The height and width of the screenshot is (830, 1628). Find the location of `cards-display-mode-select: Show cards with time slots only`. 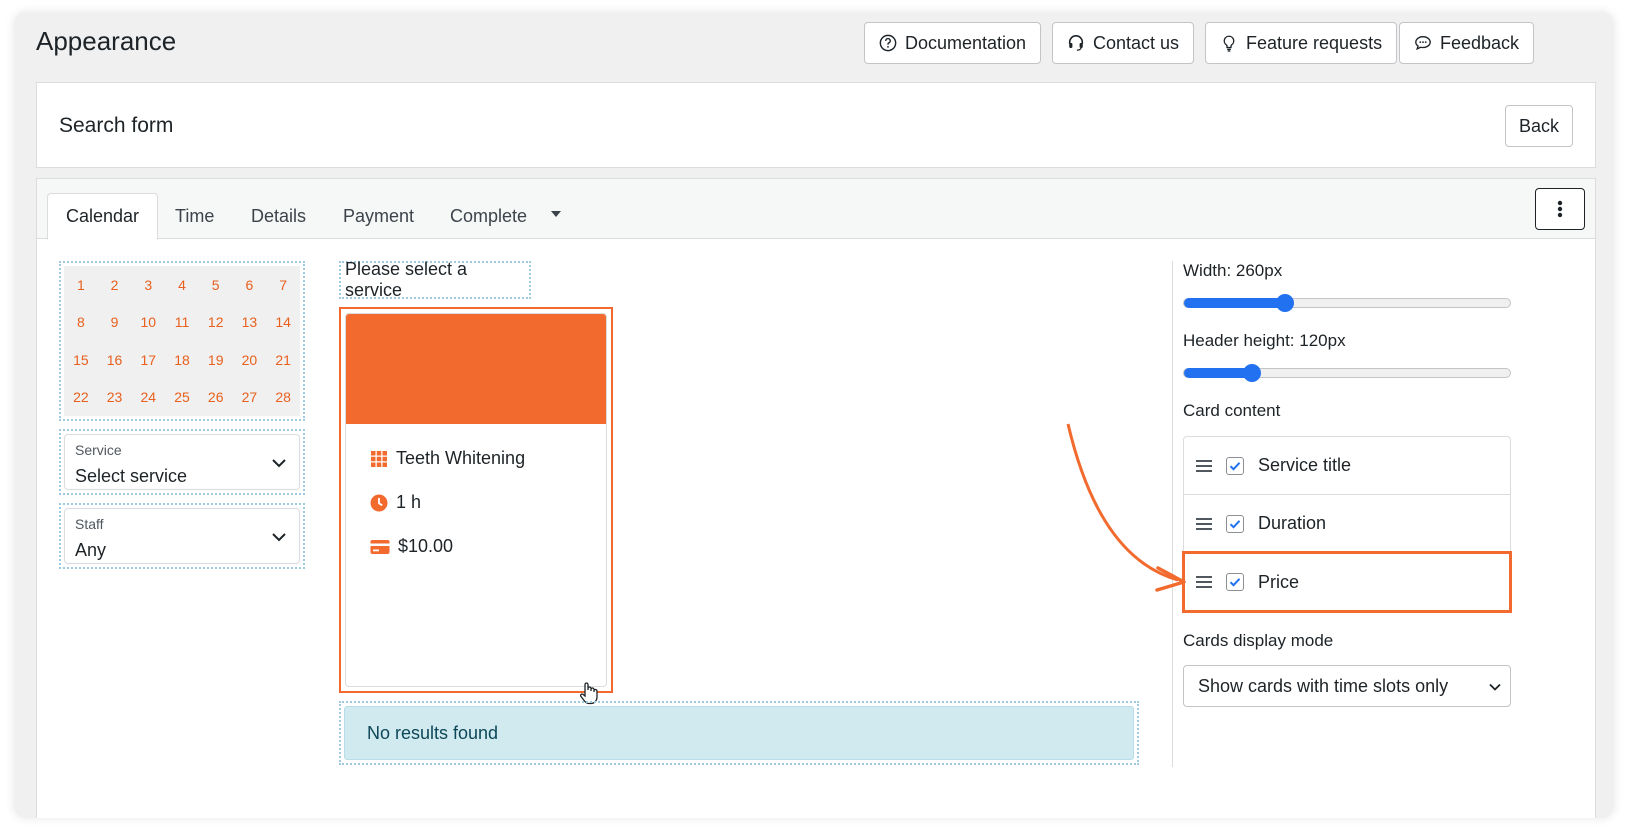

cards-display-mode-select: Show cards with time slots only is located at coordinates (1347, 686).